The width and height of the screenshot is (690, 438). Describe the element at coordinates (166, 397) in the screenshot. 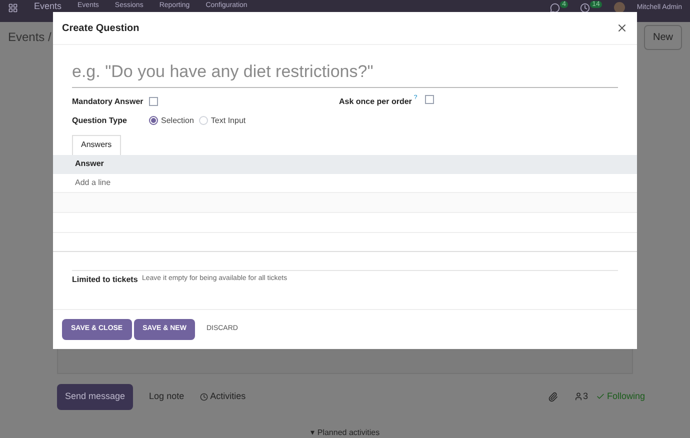

I see `log-note-button: Log note` at that location.